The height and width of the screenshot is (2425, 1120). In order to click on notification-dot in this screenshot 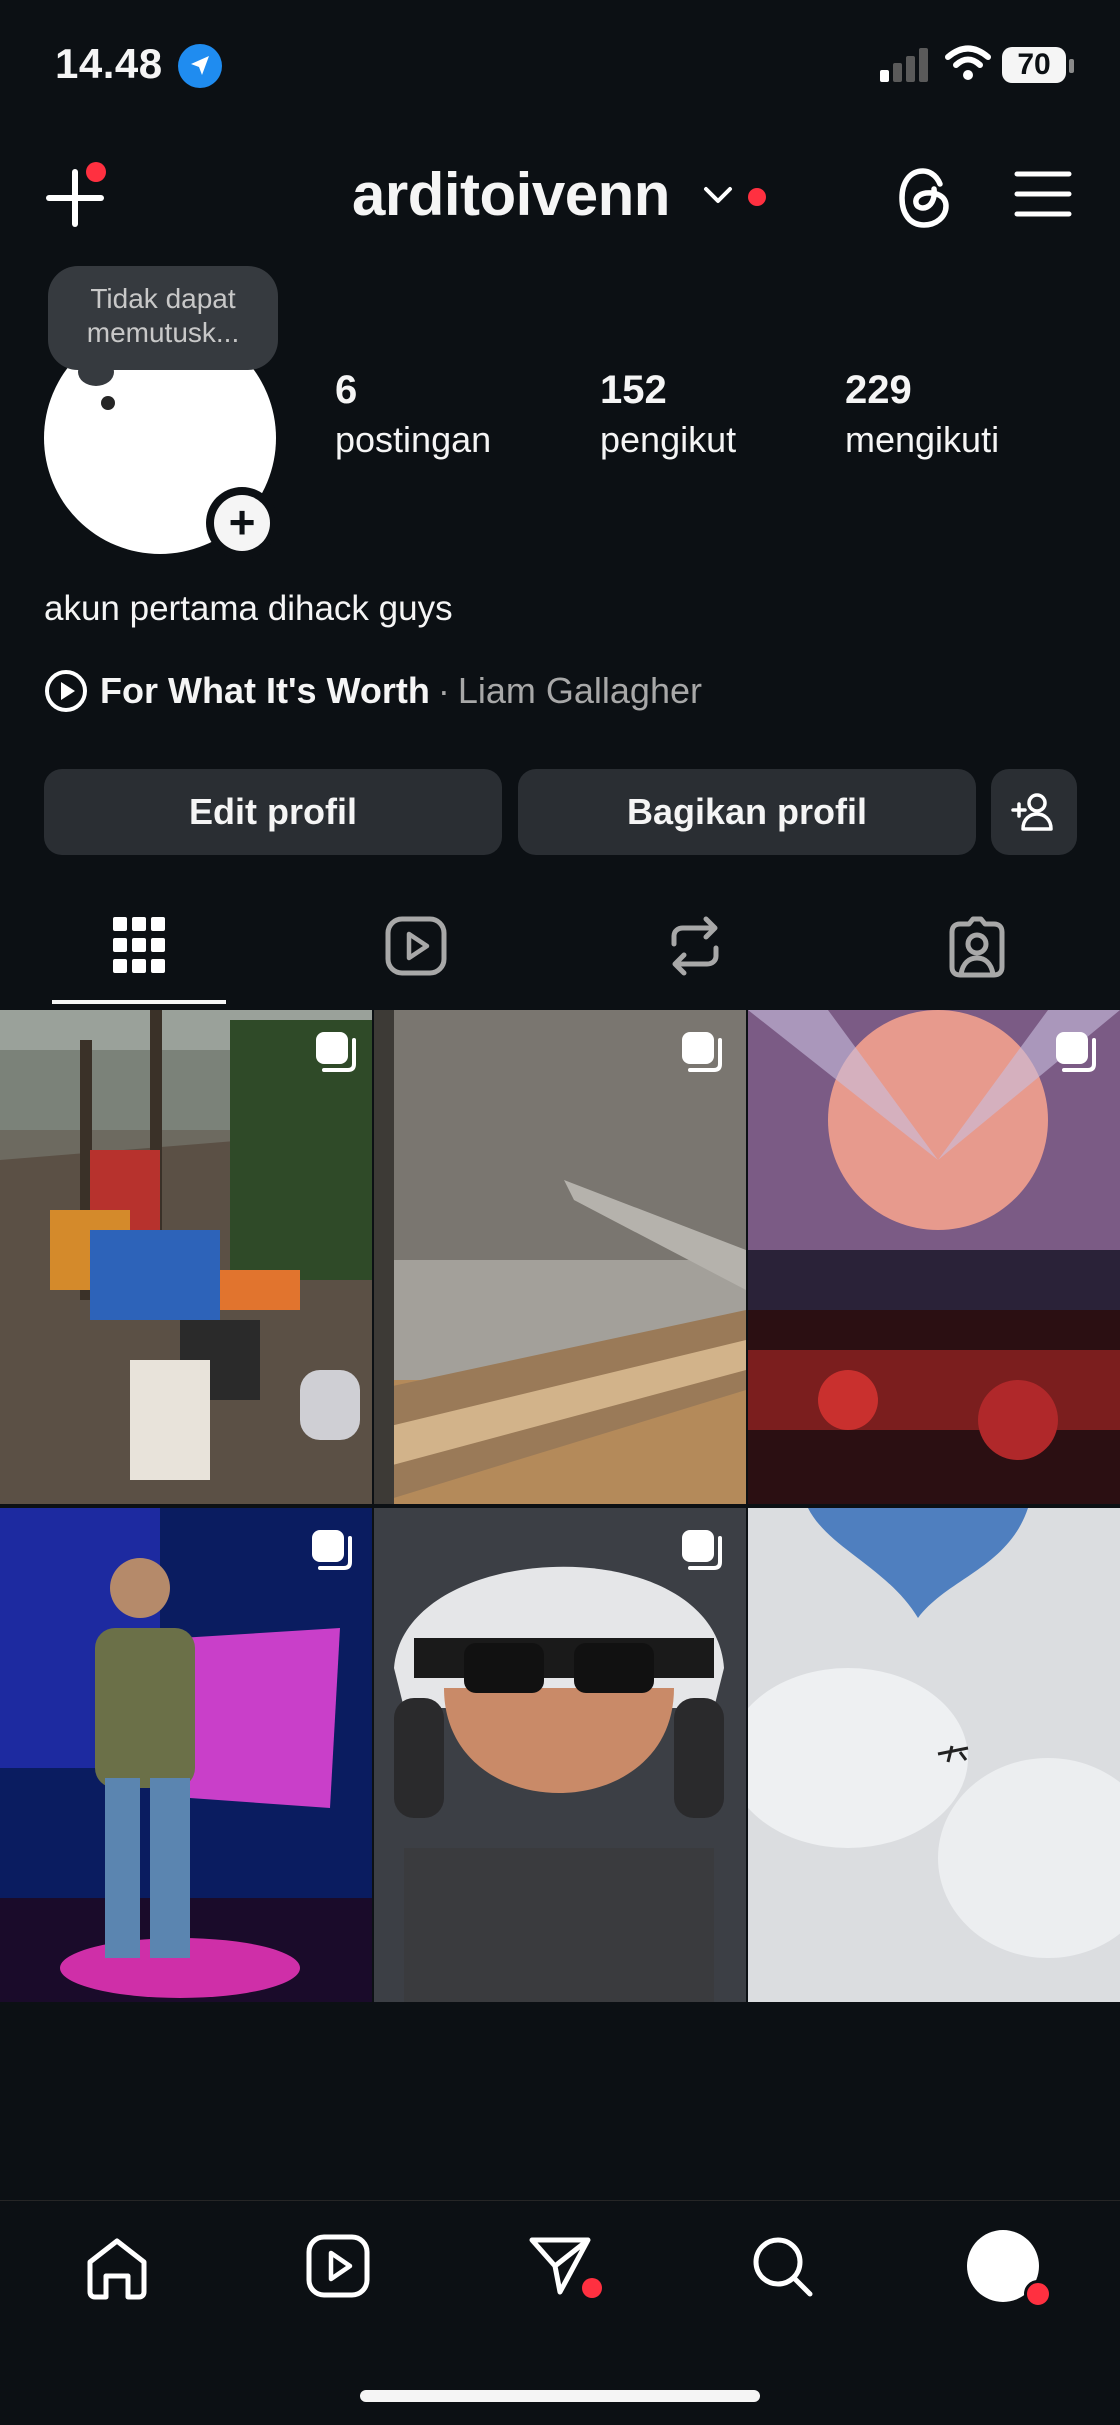, I will do `click(96, 172)`.